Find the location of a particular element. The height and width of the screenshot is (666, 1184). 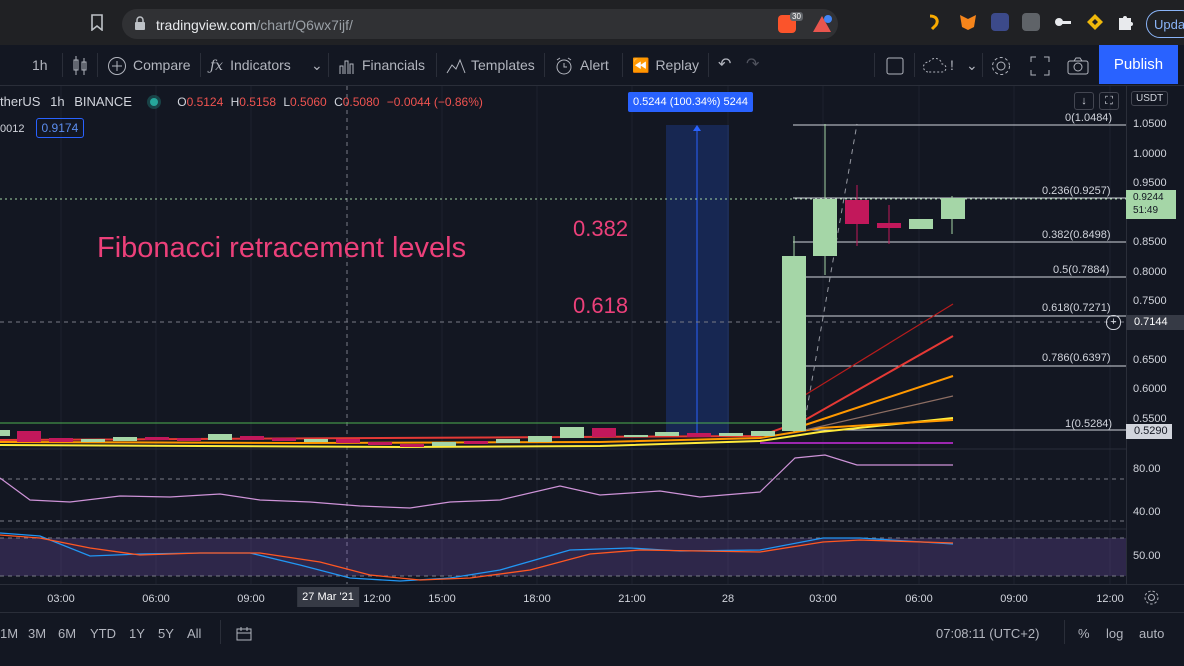

indicators-dropdown-chevron-icon: ⌄ is located at coordinates (317, 65).